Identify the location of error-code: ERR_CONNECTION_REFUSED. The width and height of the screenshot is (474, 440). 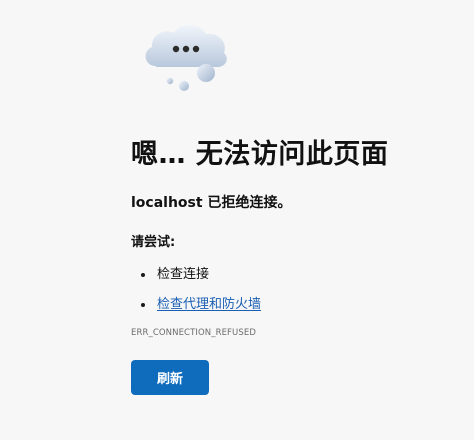
(193, 333).